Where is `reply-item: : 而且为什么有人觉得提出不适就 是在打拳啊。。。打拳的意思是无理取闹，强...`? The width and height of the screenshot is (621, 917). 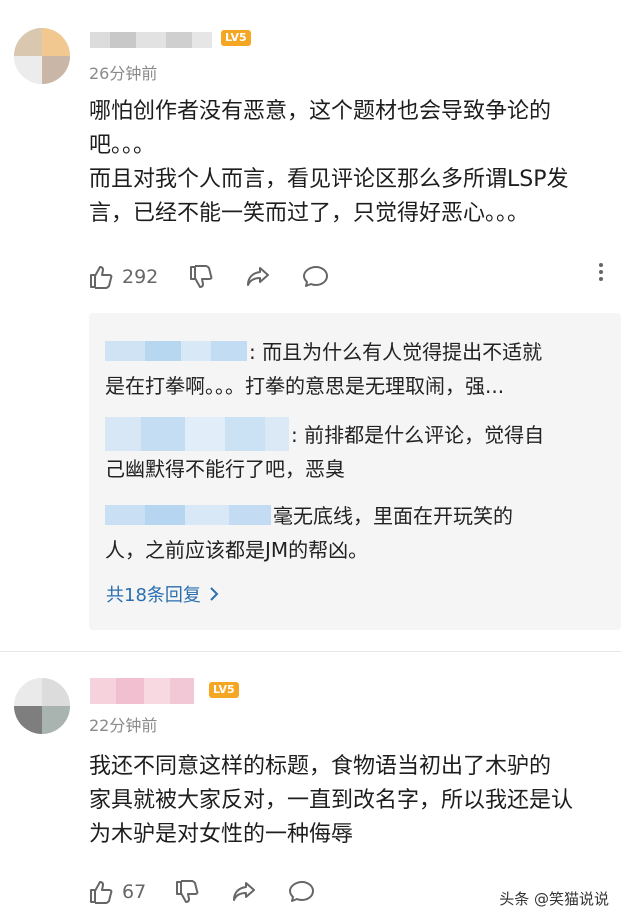 reply-item: : 而且为什么有人觉得提出不适就 是在打拳啊。。。打拳的意思是无理取闹，强... is located at coordinates (350, 369).